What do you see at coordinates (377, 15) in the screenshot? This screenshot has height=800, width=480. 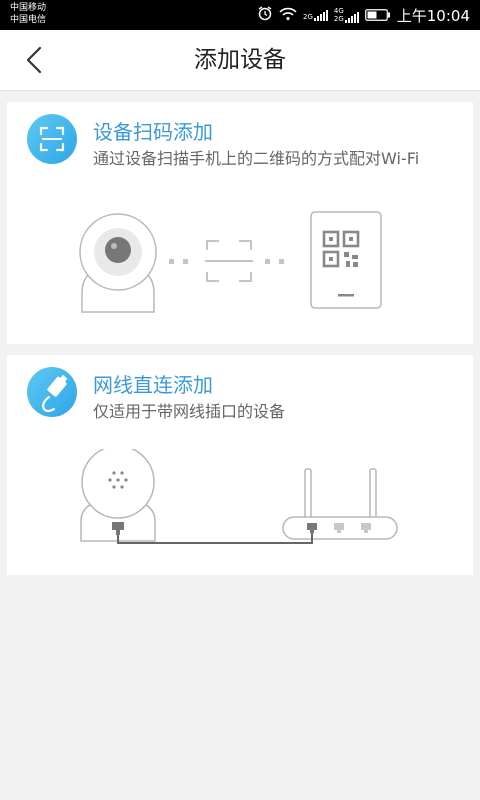 I see `battery-icon` at bounding box center [377, 15].